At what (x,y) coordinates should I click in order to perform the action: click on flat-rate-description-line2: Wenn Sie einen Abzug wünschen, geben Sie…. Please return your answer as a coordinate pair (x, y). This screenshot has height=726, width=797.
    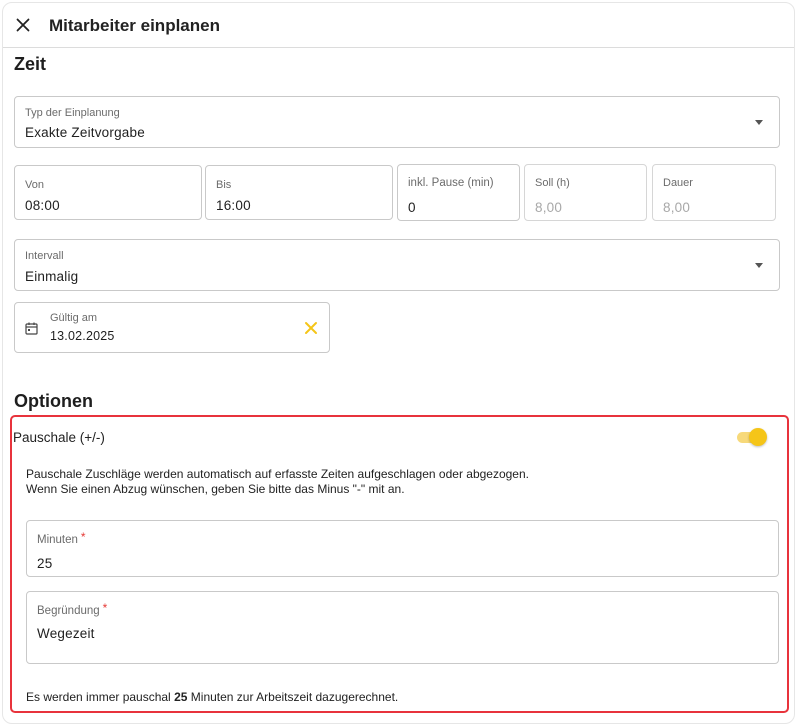
    Looking at the image, I should click on (215, 489).